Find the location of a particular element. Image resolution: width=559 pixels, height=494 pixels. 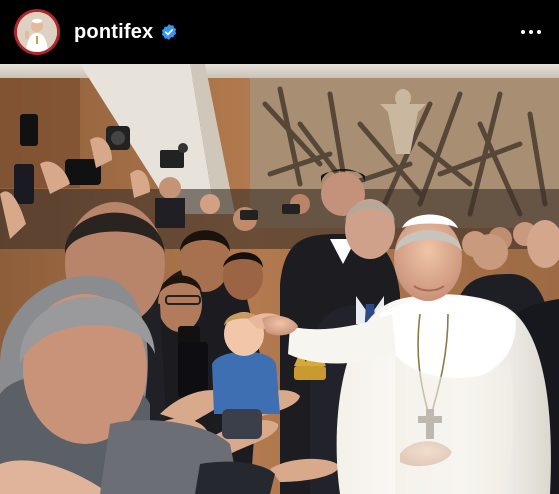

more-options-button is located at coordinates (531, 32).